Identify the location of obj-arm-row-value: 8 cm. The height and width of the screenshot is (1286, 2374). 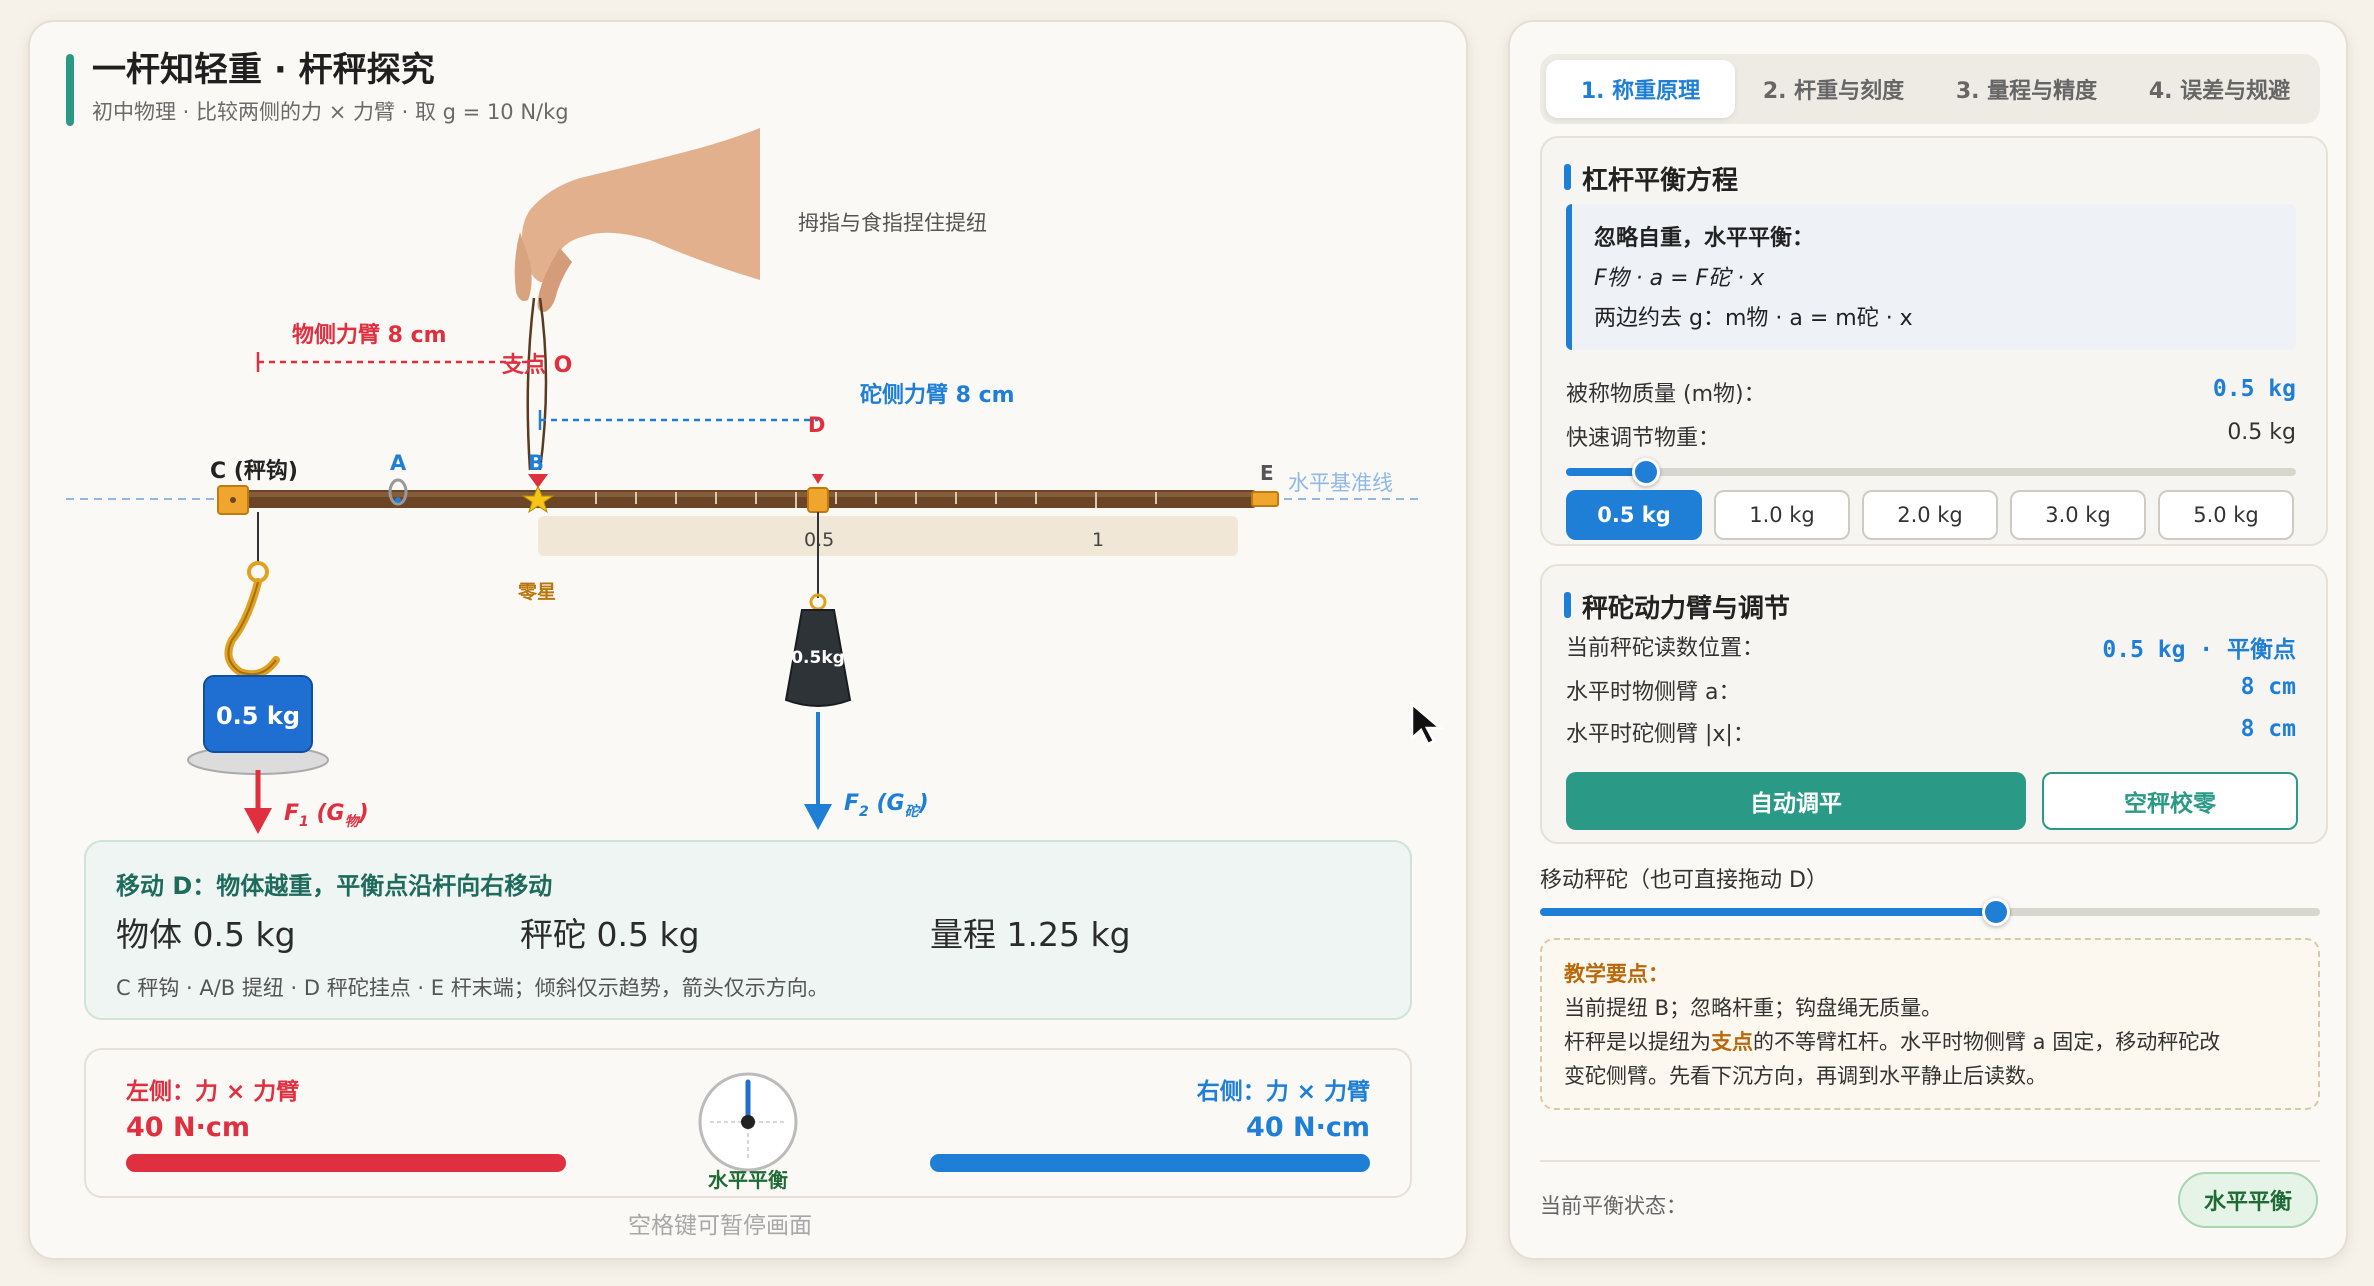
(2268, 687).